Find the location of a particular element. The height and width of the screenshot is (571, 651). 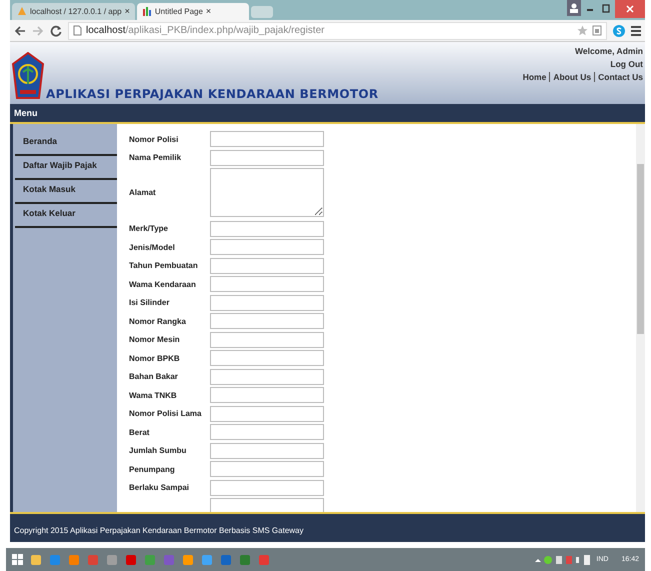

star-icon is located at coordinates (582, 30).